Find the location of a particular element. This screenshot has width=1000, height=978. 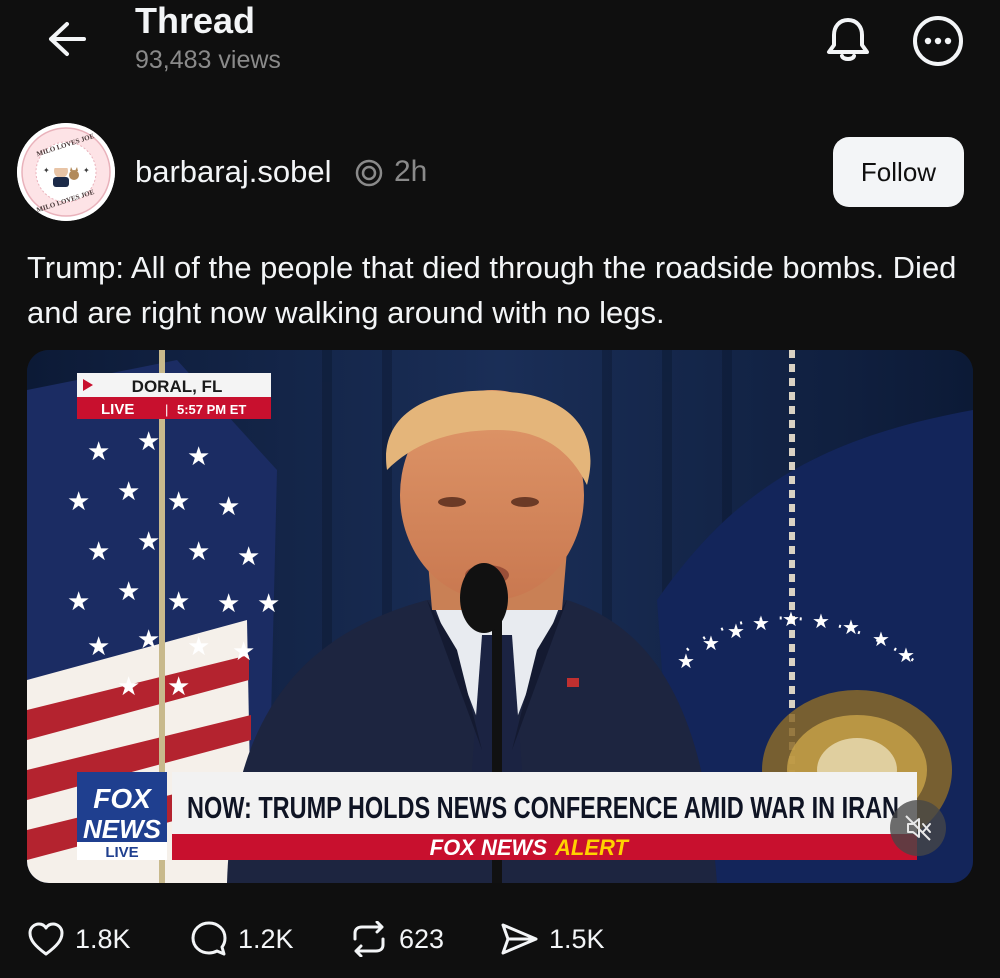

follow-button: Follow is located at coordinates (898, 172).